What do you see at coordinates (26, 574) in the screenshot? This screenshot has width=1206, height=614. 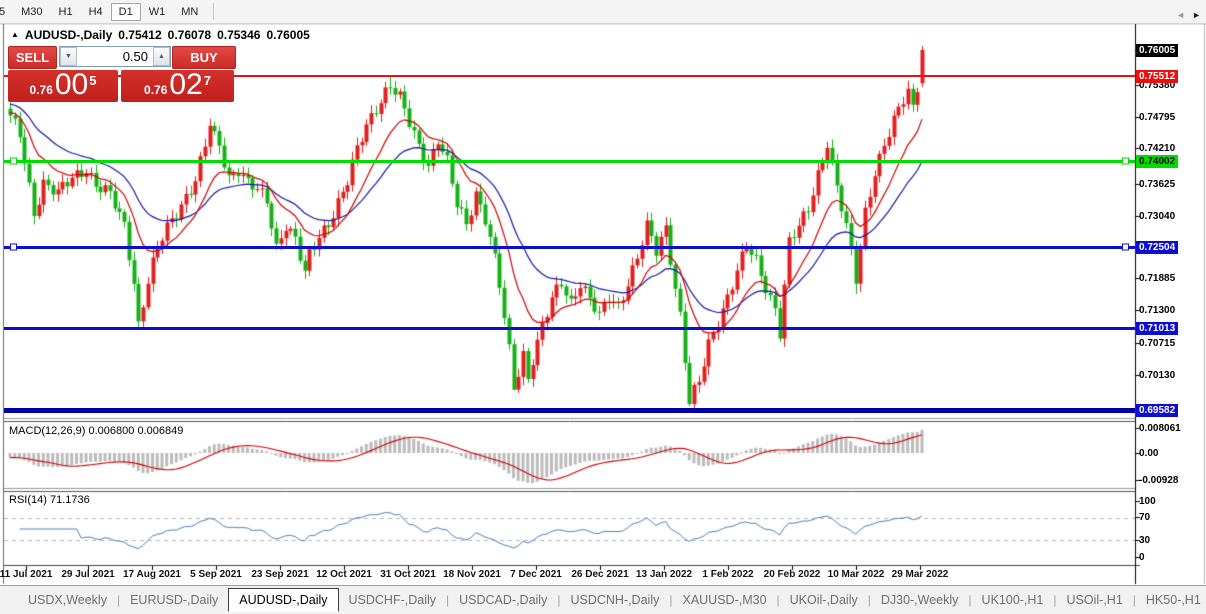 I see `date-label-11-Jul-2021: 11 Jul 2021` at bounding box center [26, 574].